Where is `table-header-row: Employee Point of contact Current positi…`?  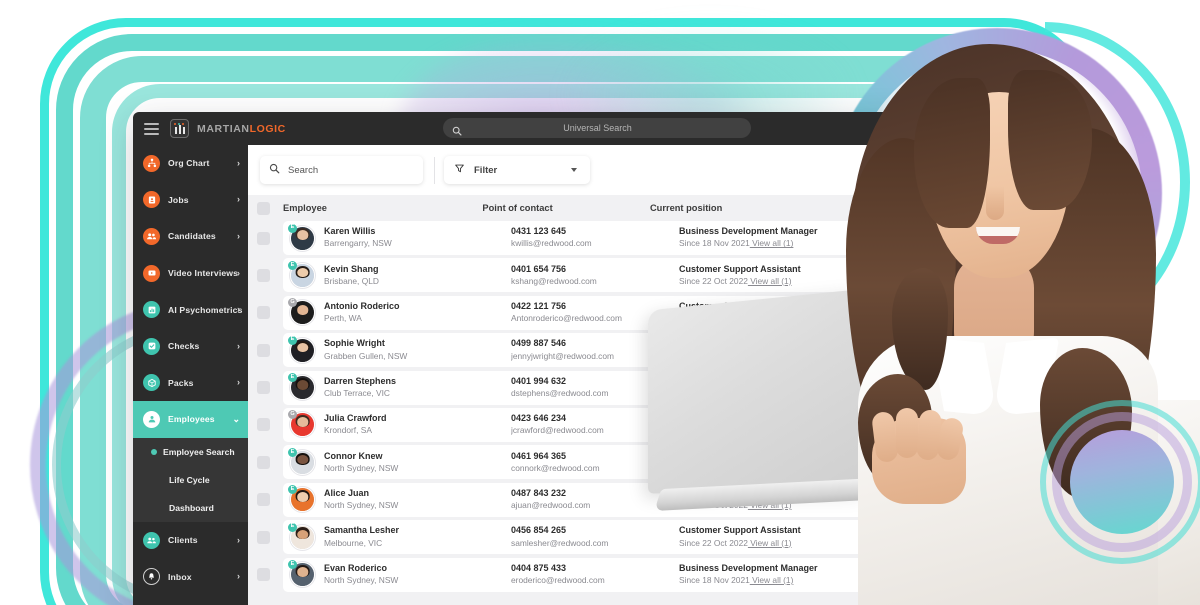
table-header-row: Employee Point of contact Current positi… is located at coordinates (610, 208).